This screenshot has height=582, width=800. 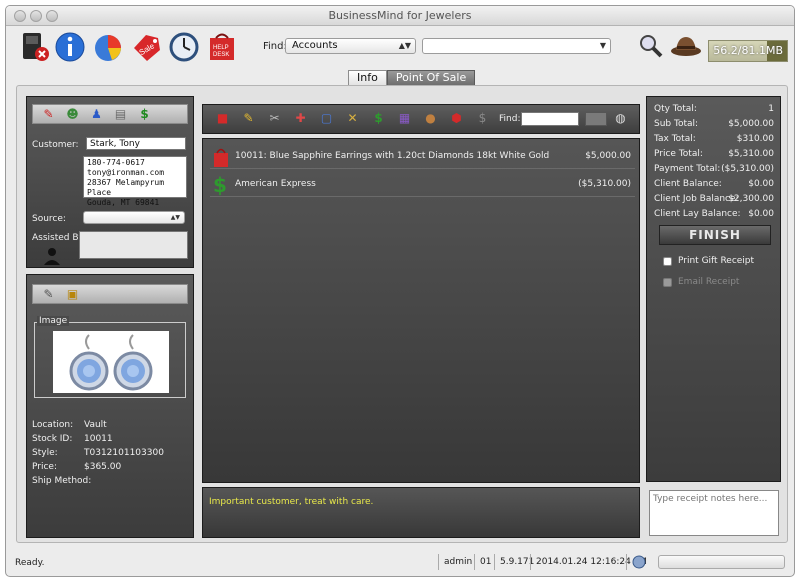 What do you see at coordinates (421, 119) in the screenshot?
I see `pos-toolbar: ■ ✎ ✂ ✚ ▢ ✕ $ ▦ ● ⬢ $ Find: ◍` at bounding box center [421, 119].